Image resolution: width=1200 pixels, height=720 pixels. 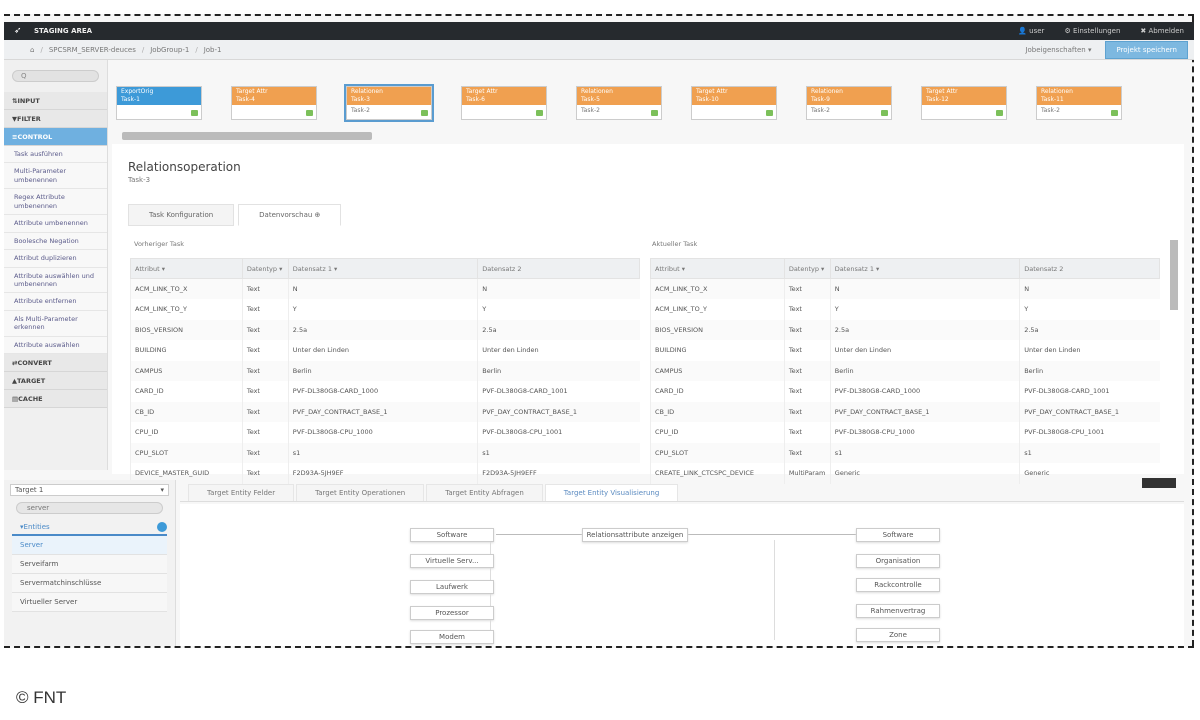 I want to click on tab-entity-visualization: Target Entity Visualisierung, so click(x=611, y=492).